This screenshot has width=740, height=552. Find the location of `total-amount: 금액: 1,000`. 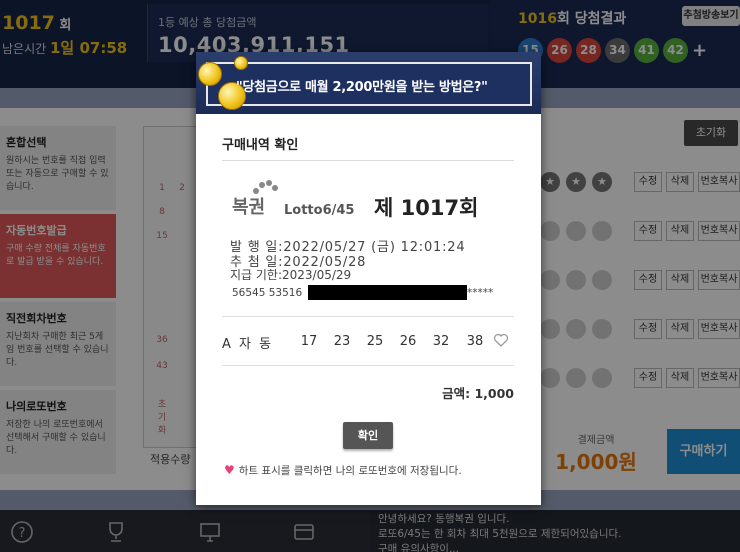

total-amount: 금액: 1,000 is located at coordinates (478, 393).